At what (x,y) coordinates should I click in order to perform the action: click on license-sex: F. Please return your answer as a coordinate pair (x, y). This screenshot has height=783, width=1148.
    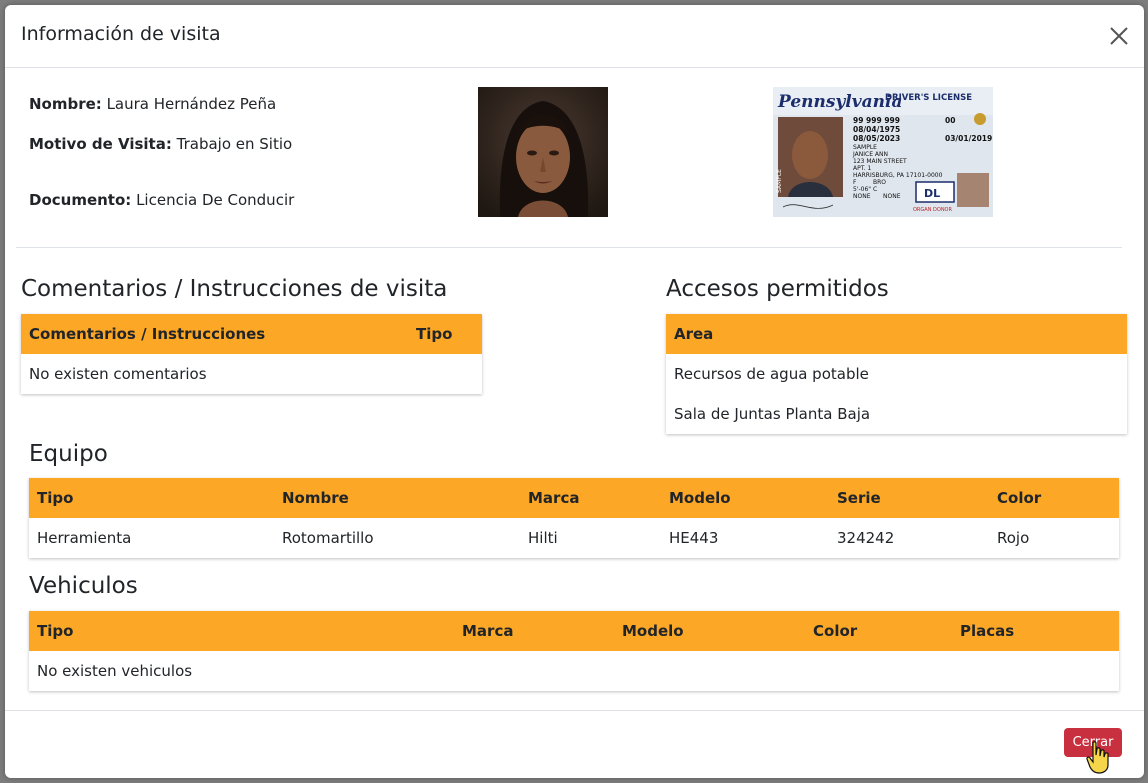
    Looking at the image, I should click on (855, 182).